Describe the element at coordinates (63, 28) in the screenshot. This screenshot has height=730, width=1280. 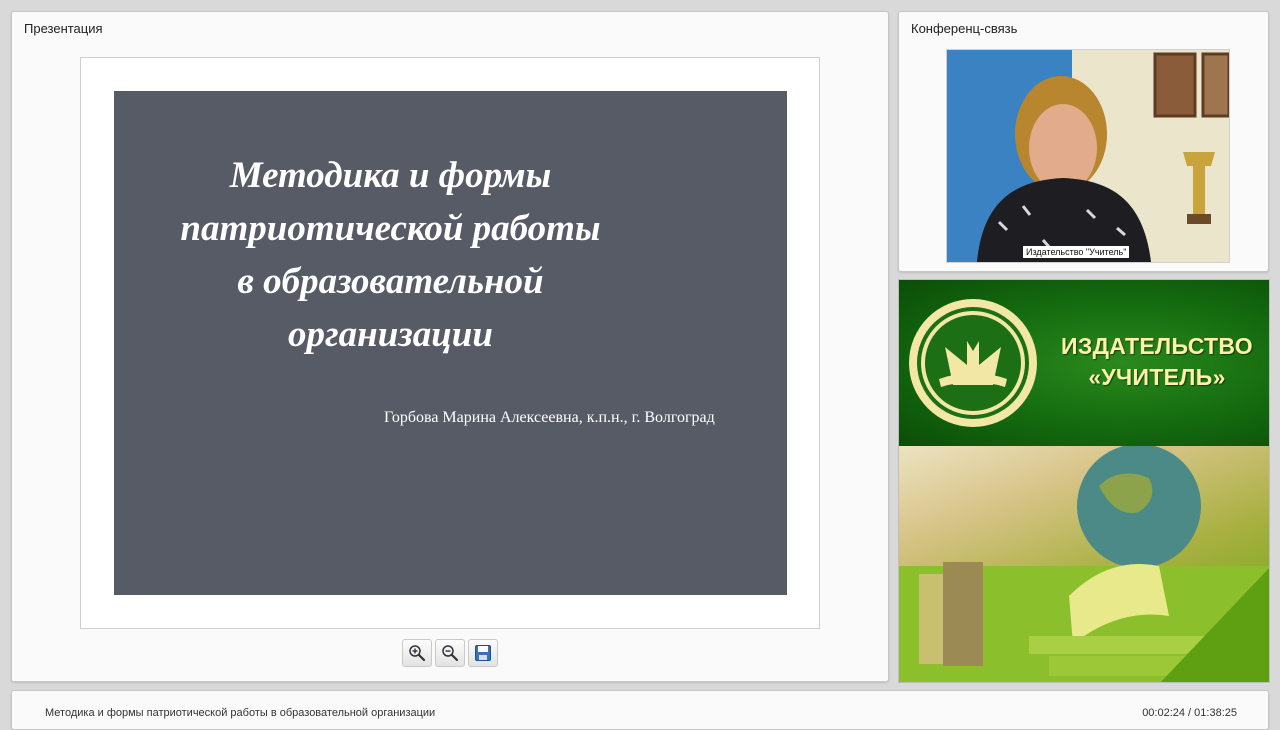
I see `presentation-panel-title: Презентация` at that location.